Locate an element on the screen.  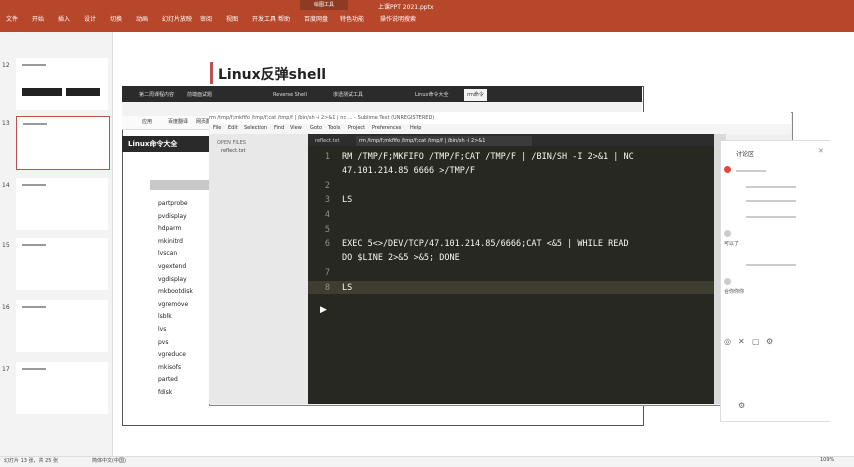
sublime-menu-item: Goto is located at coordinates (316, 128).